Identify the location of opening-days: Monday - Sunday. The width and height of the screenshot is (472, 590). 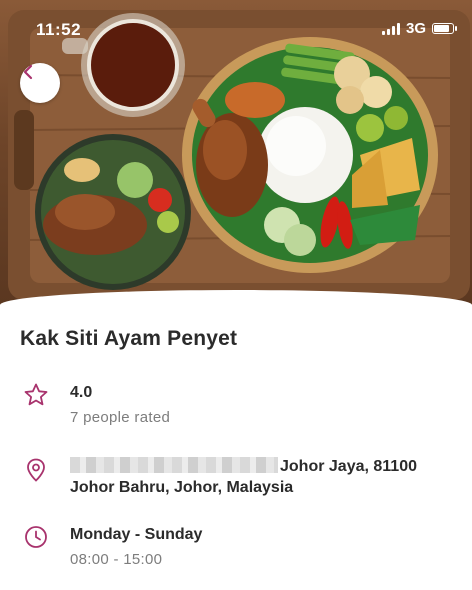
(136, 534).